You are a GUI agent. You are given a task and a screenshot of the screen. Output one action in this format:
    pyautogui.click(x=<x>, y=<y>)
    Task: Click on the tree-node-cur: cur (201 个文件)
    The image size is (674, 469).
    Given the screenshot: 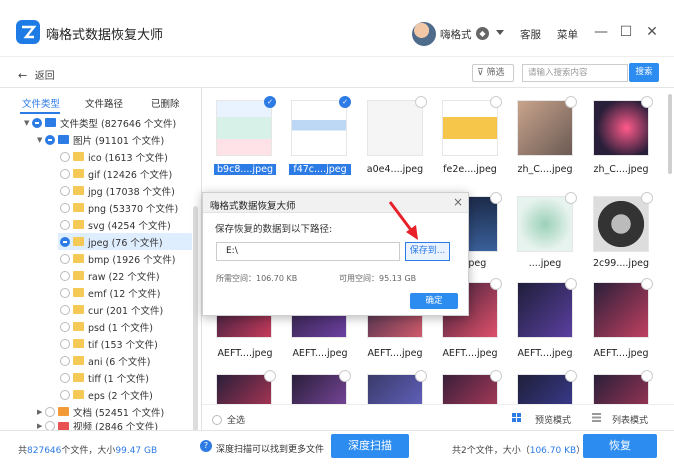 What is the action you would take?
    pyautogui.click(x=111, y=309)
    